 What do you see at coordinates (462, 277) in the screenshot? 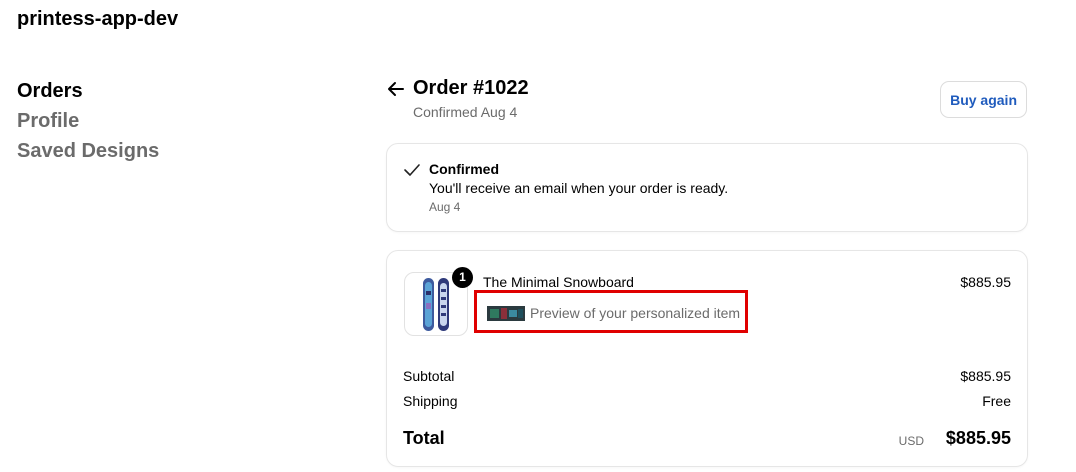
I see `quantity-badge: 1` at bounding box center [462, 277].